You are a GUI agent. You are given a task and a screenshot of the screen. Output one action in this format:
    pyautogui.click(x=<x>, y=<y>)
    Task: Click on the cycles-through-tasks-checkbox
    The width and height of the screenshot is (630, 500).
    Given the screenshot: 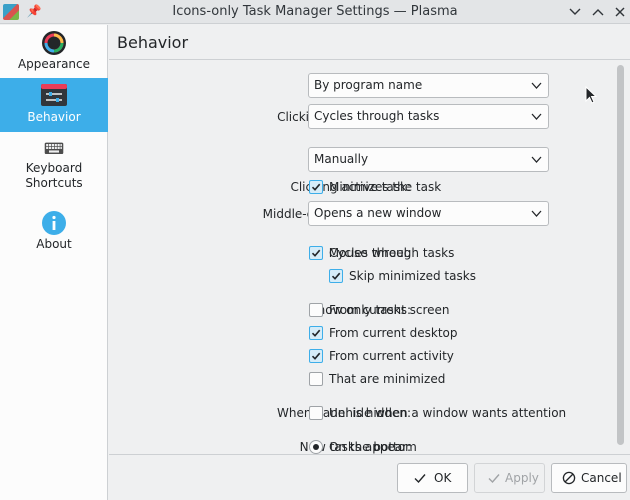 What is the action you would take?
    pyautogui.click(x=316, y=253)
    